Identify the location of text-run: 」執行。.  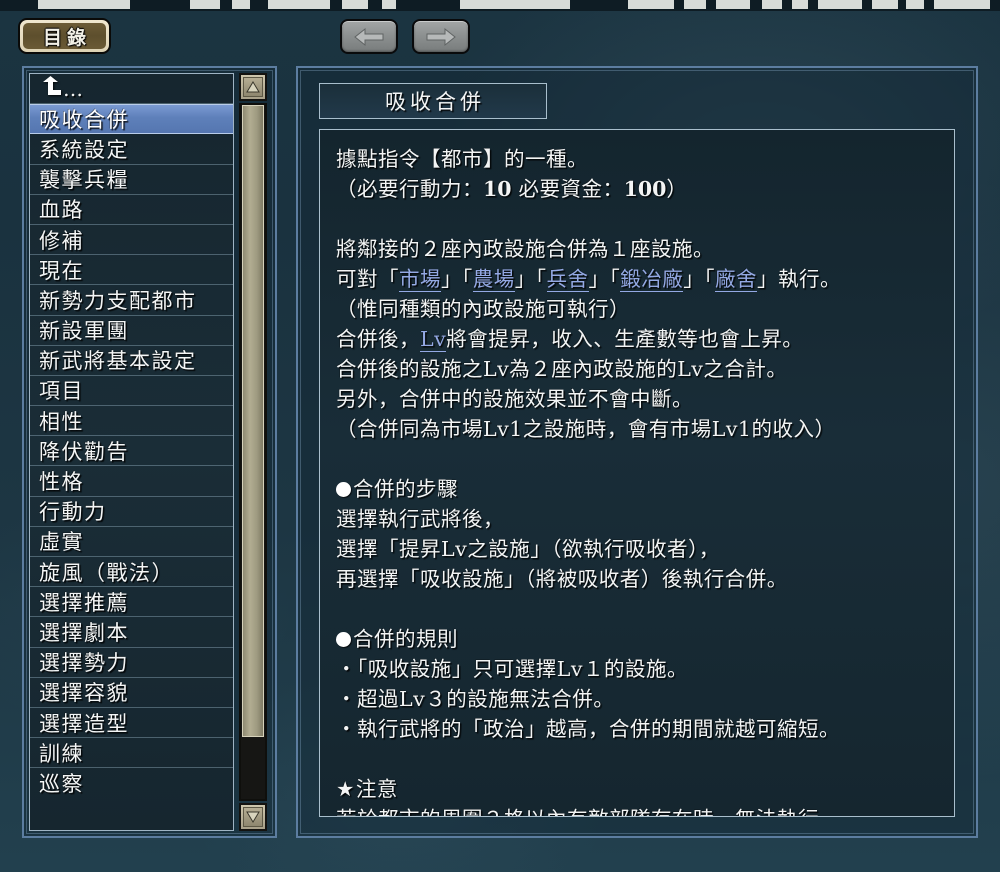
(799, 279).